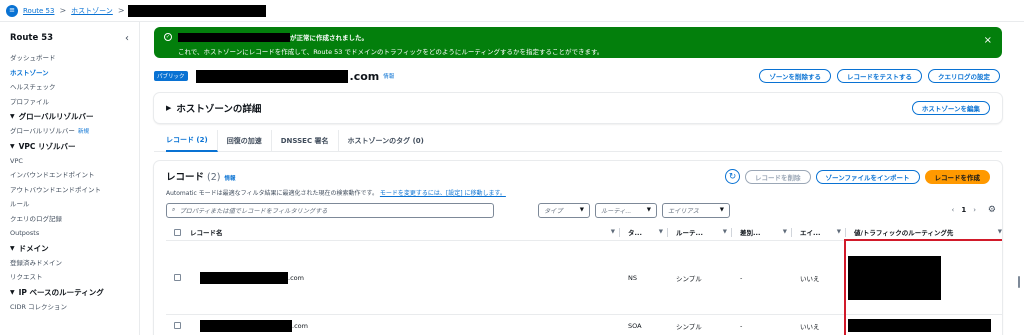  Describe the element at coordinates (74, 116) in the screenshot. I see `sidebar-section-global-resolver: ▼ グローバルリゾルバー` at that location.